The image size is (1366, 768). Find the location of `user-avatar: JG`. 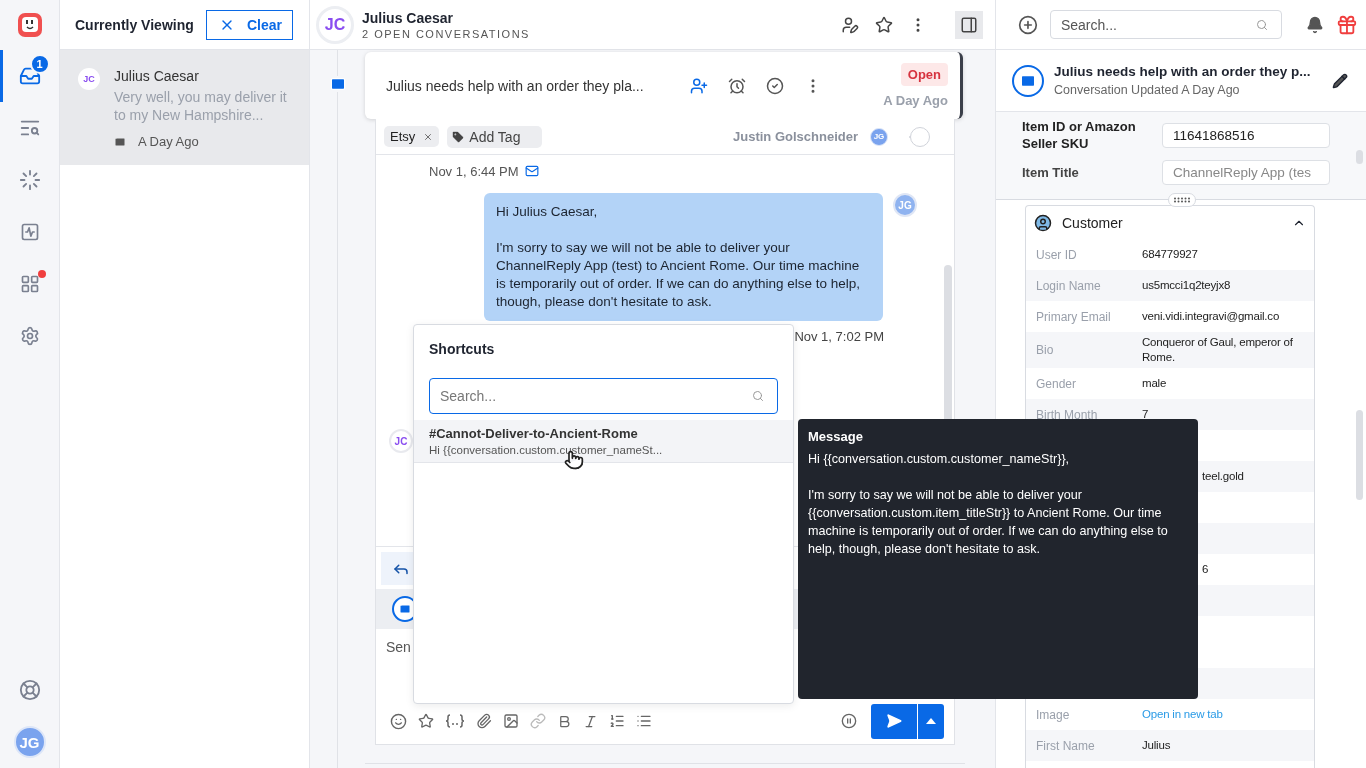

user-avatar: JG is located at coordinates (905, 205).